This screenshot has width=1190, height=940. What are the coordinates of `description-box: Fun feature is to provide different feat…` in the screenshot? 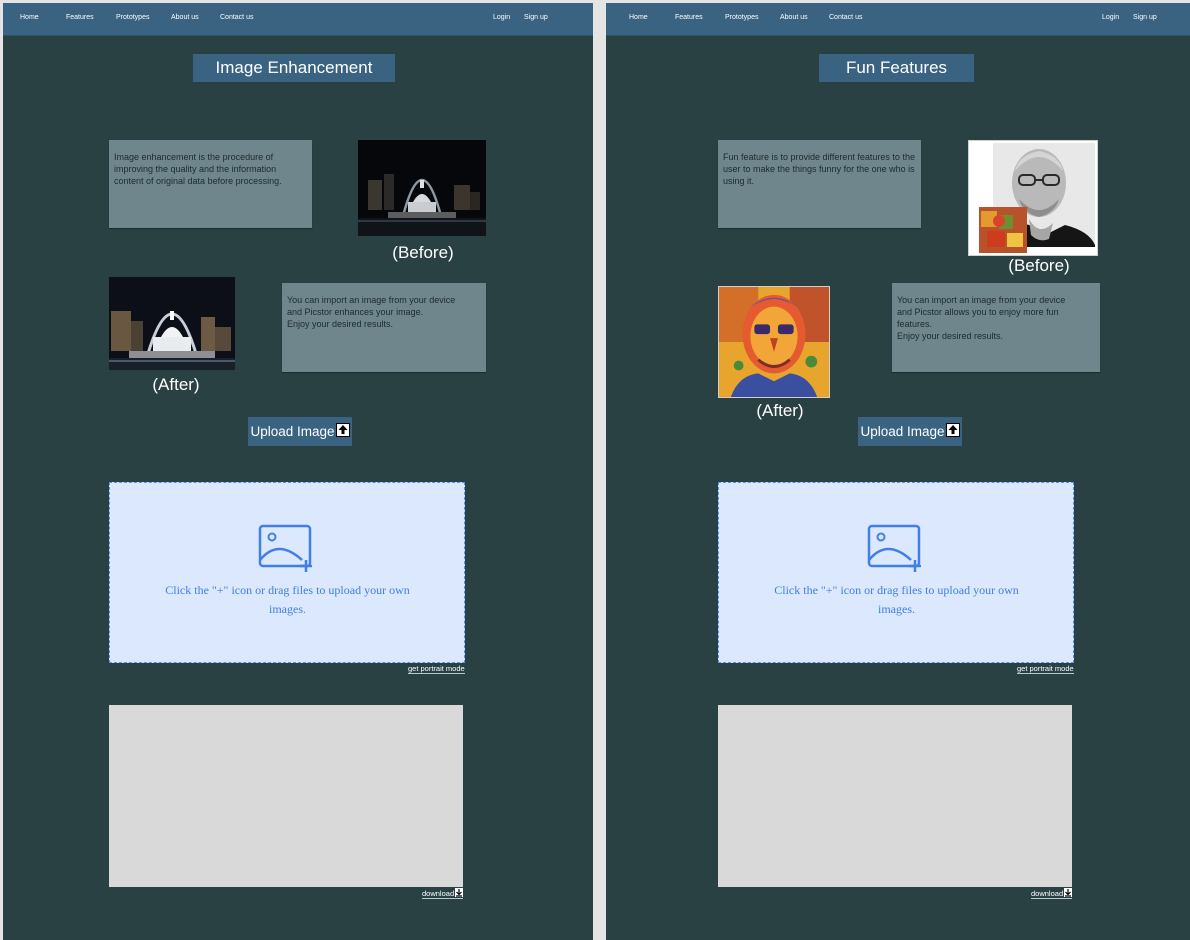 It's located at (819, 184).